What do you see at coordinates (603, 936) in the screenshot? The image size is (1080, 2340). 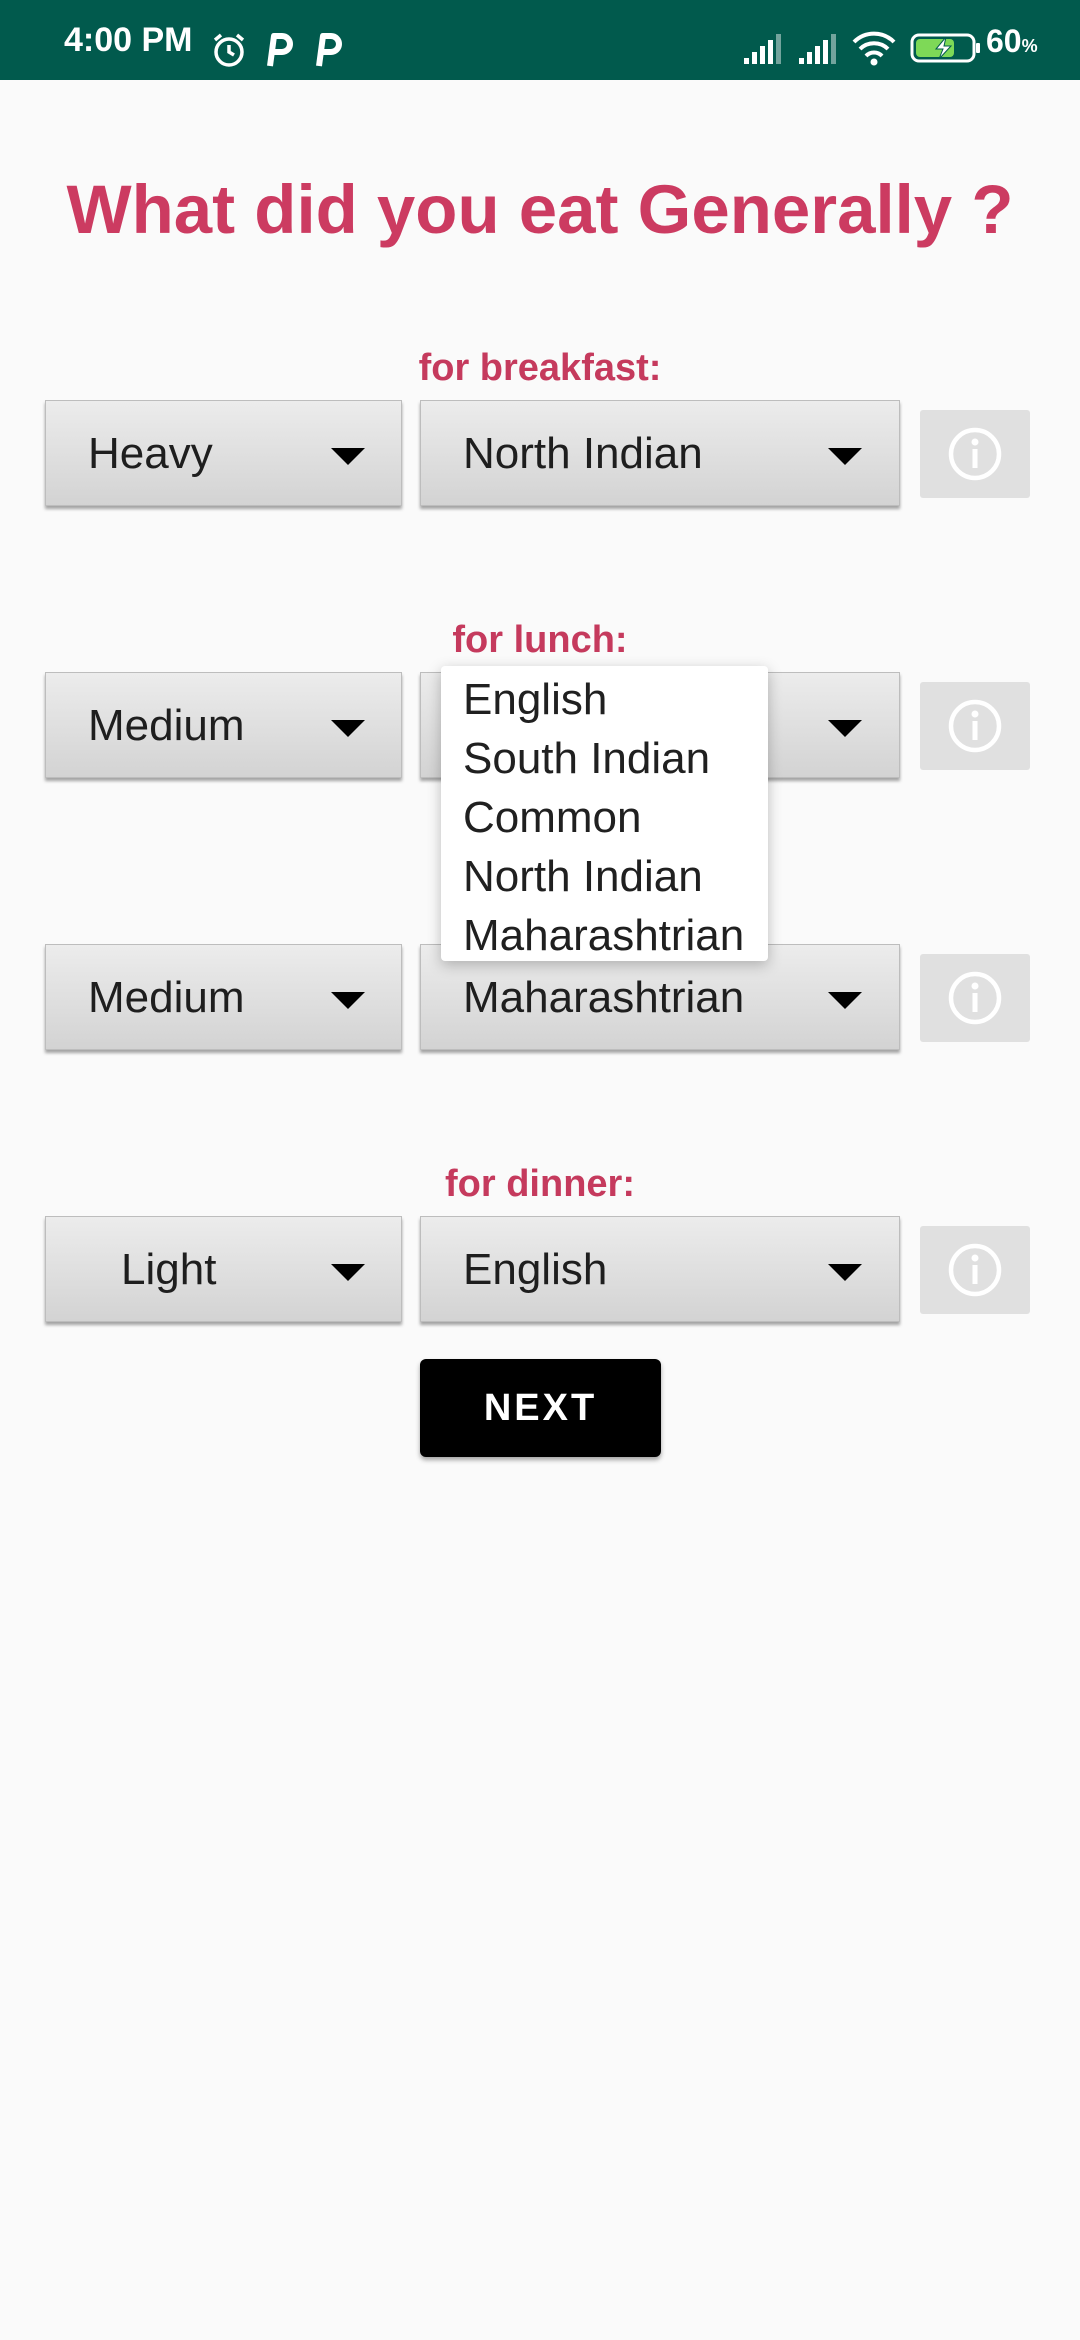 I see `dropdown-option-maharashtrian: Maharashtrian` at bounding box center [603, 936].